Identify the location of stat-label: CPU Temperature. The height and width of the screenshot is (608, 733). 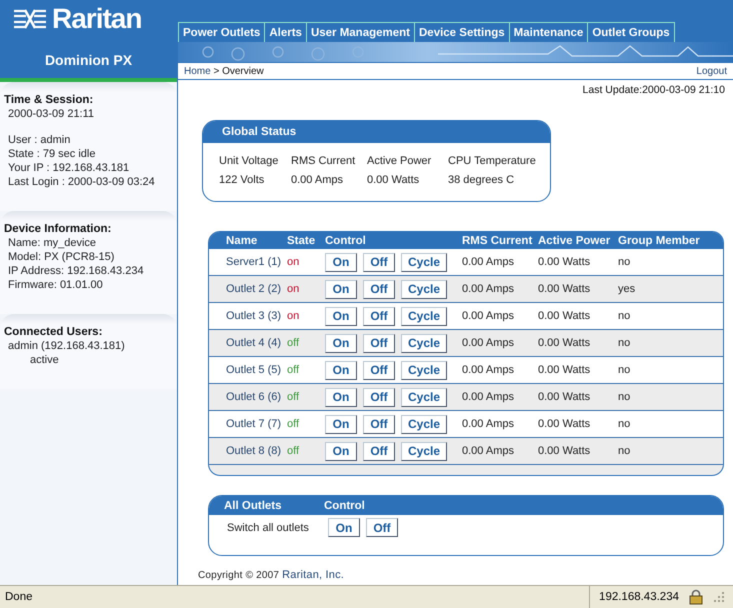
(492, 161).